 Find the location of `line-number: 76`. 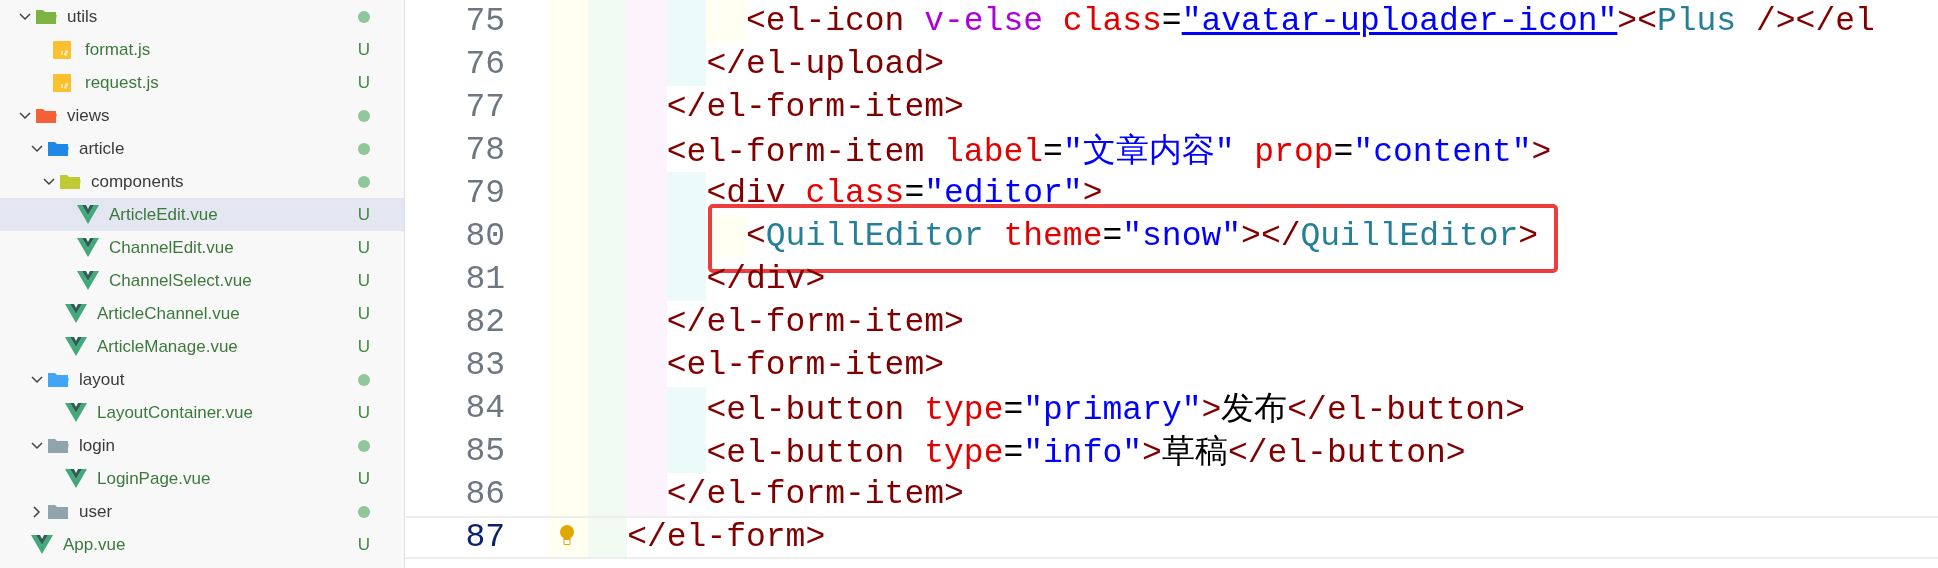

line-number: 76 is located at coordinates (485, 64).